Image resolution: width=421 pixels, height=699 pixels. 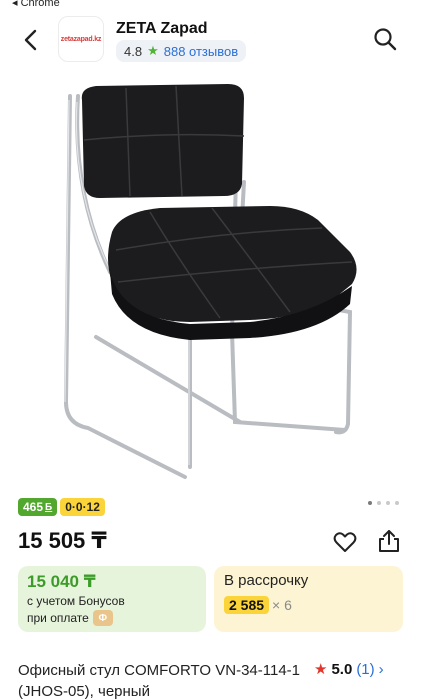 What do you see at coordinates (62, 540) in the screenshot?
I see `product-price: 15 505 ₸` at bounding box center [62, 540].